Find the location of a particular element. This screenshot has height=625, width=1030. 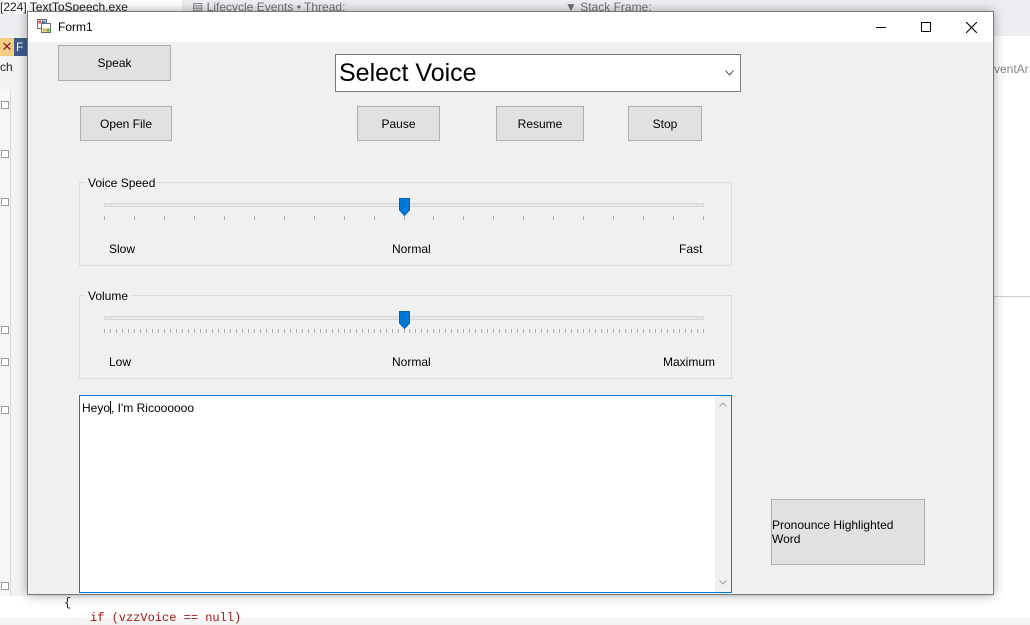

volume-slider is located at coordinates (404, 324).